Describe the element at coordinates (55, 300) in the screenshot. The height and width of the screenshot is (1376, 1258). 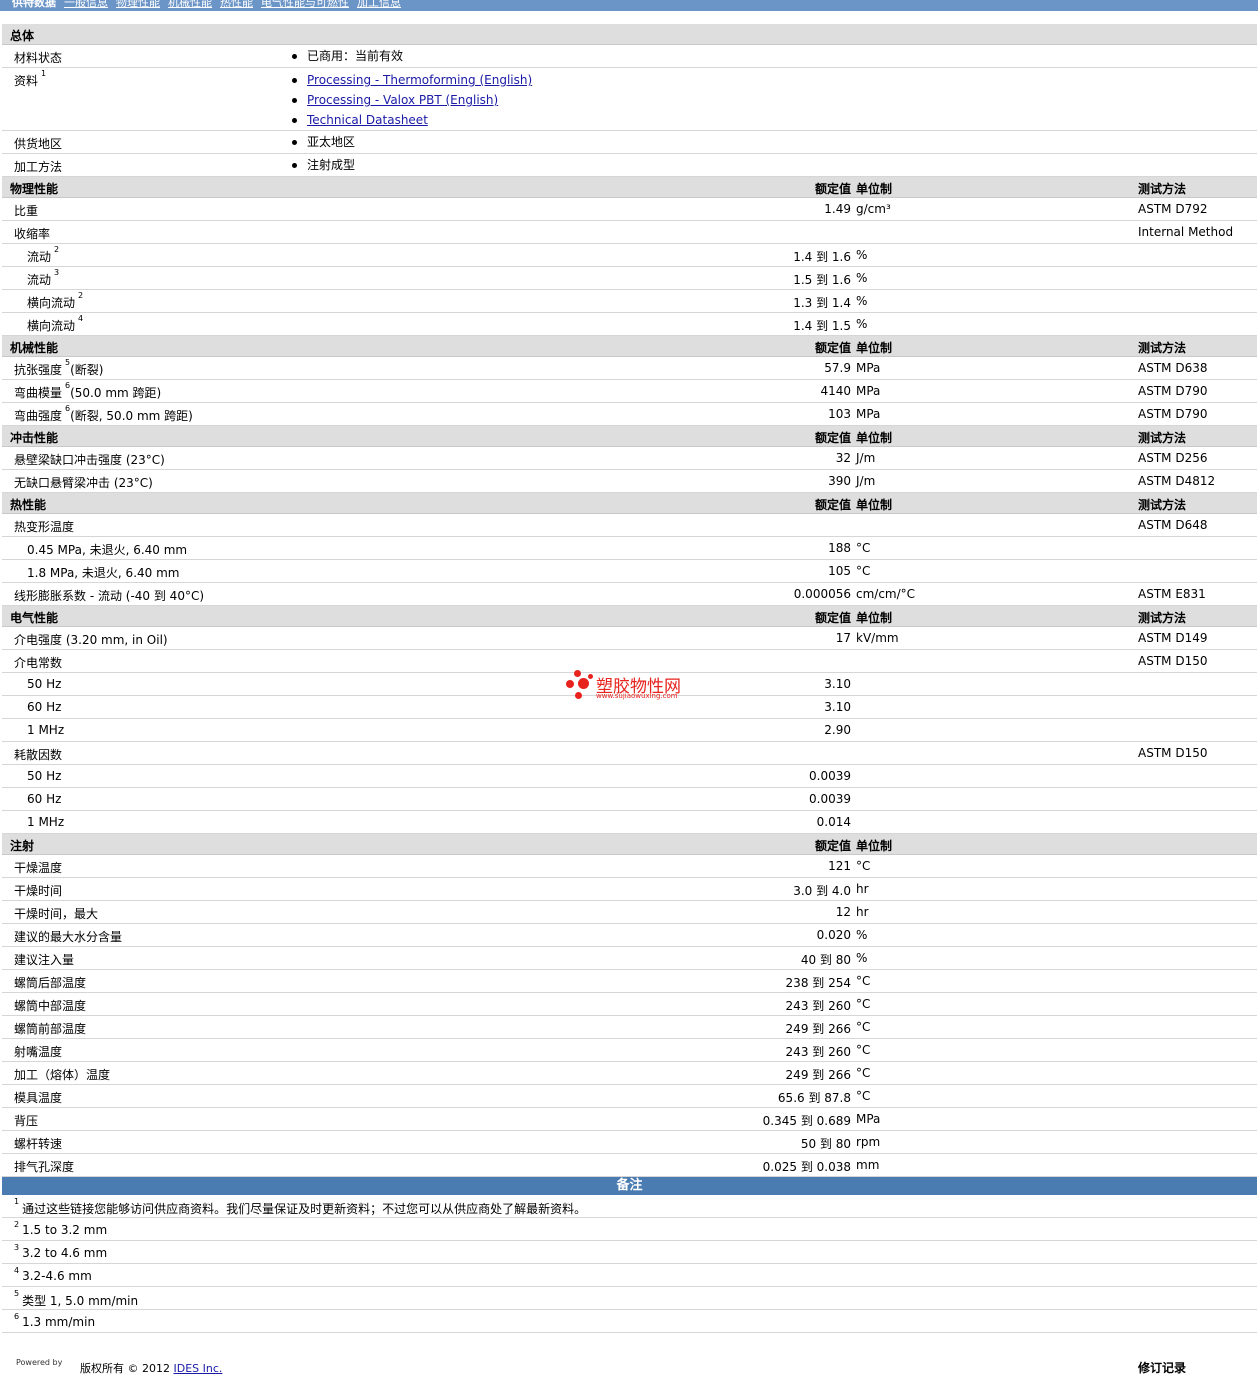
I see `property-name: 横向流动2` at that location.